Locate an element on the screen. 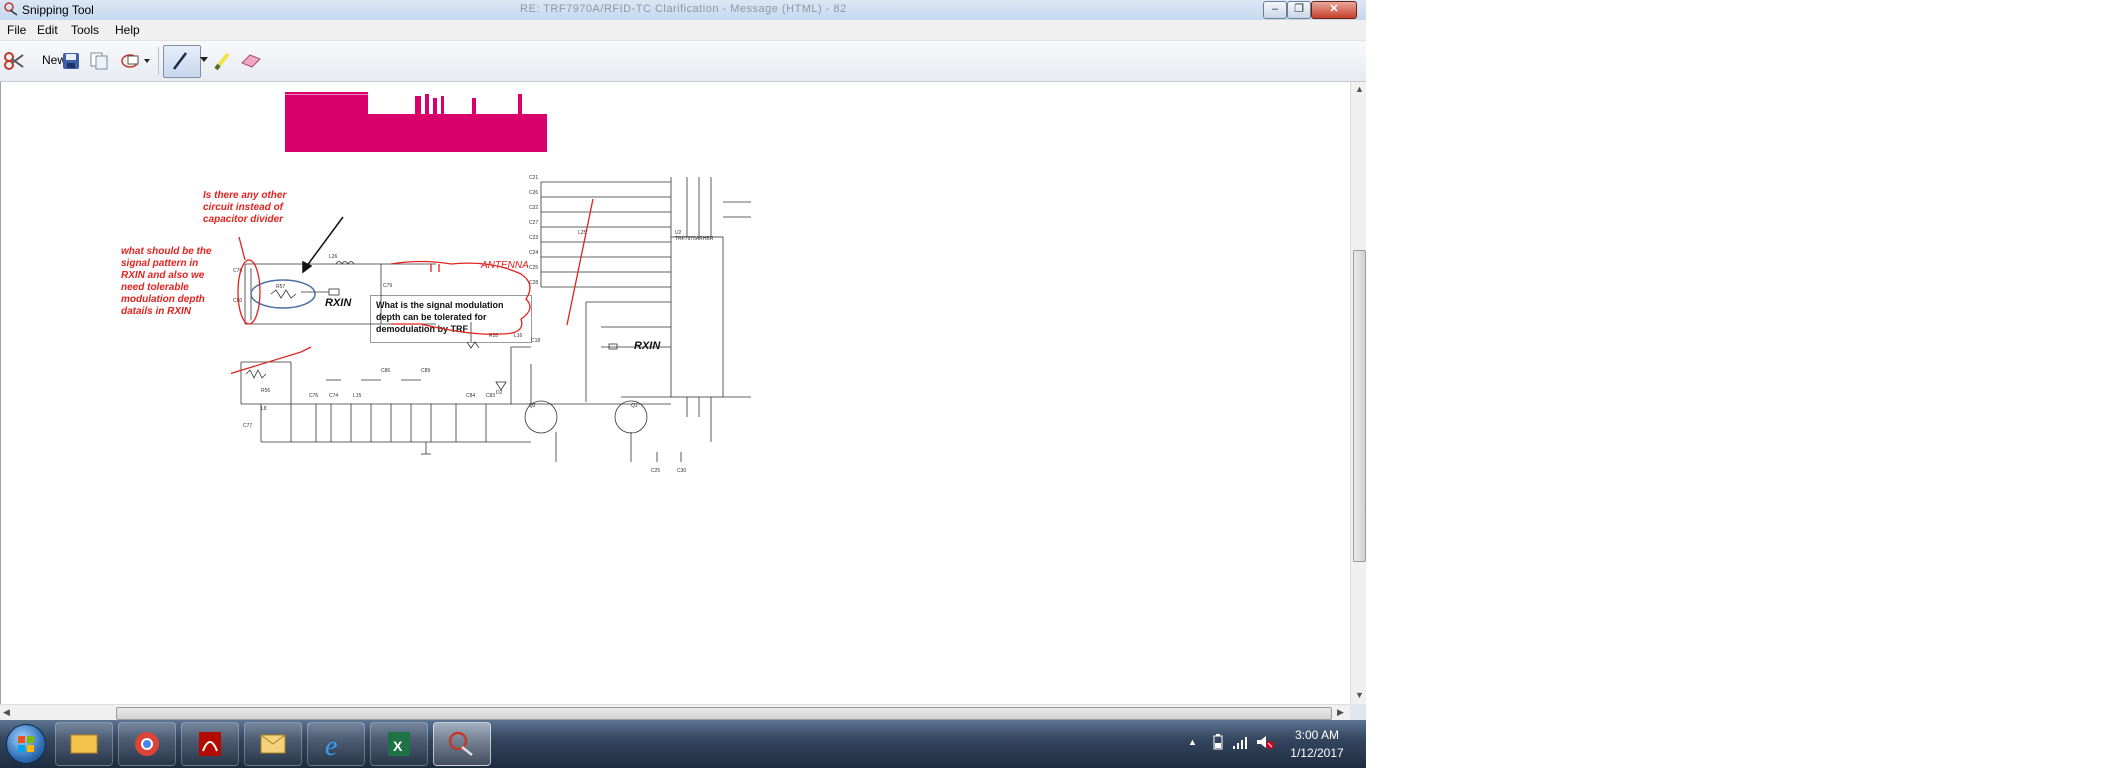  menu-bar: File Edit Tools Help is located at coordinates (683, 30).